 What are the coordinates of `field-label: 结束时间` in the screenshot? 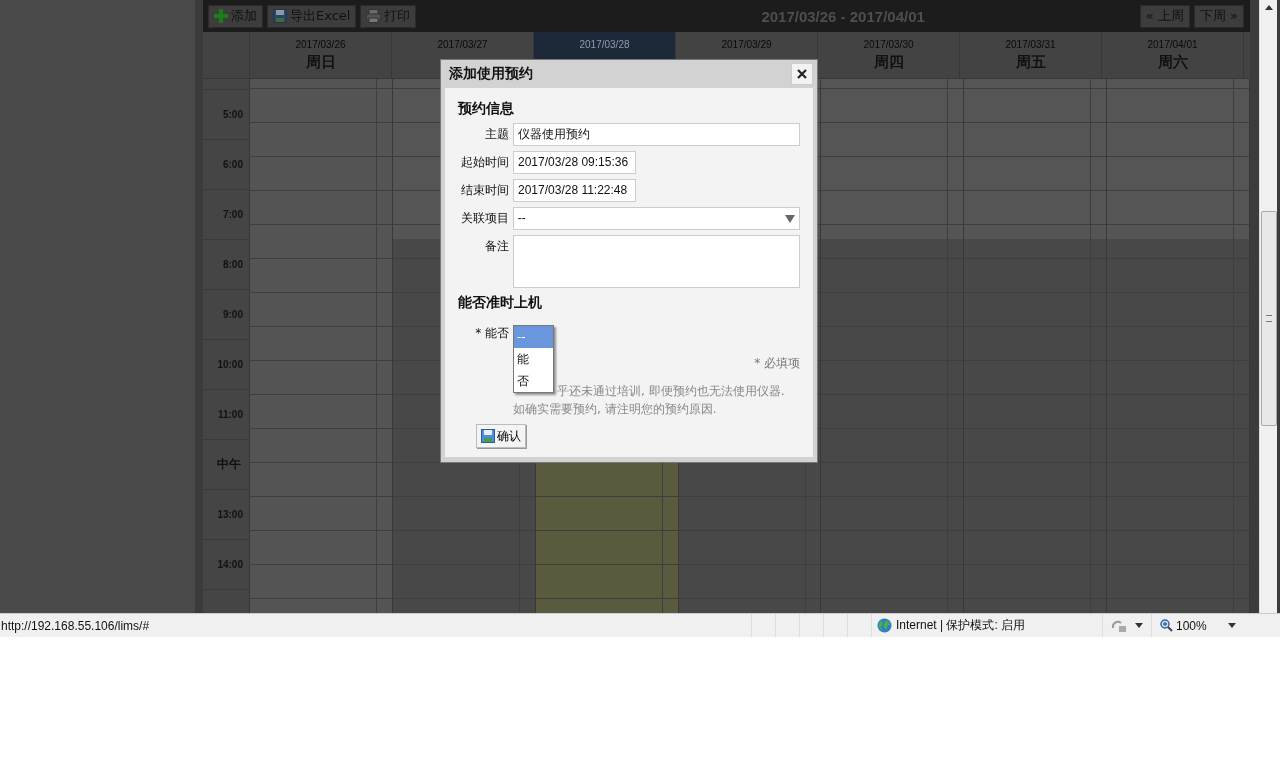 It's located at (484, 190).